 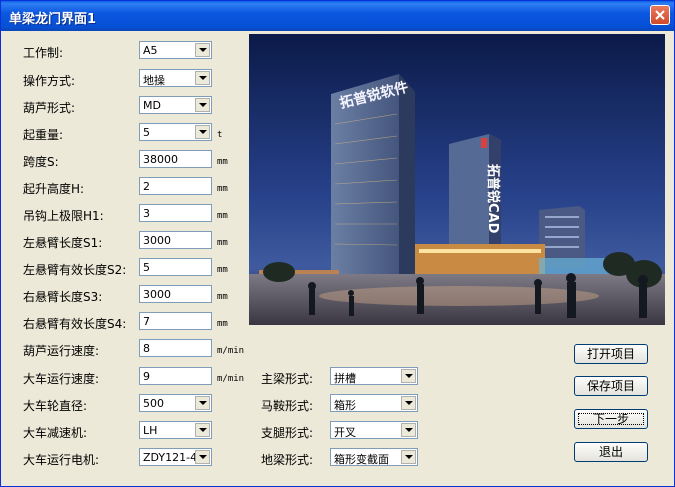 I want to click on next-step-button: 下一步, so click(x=611, y=419).